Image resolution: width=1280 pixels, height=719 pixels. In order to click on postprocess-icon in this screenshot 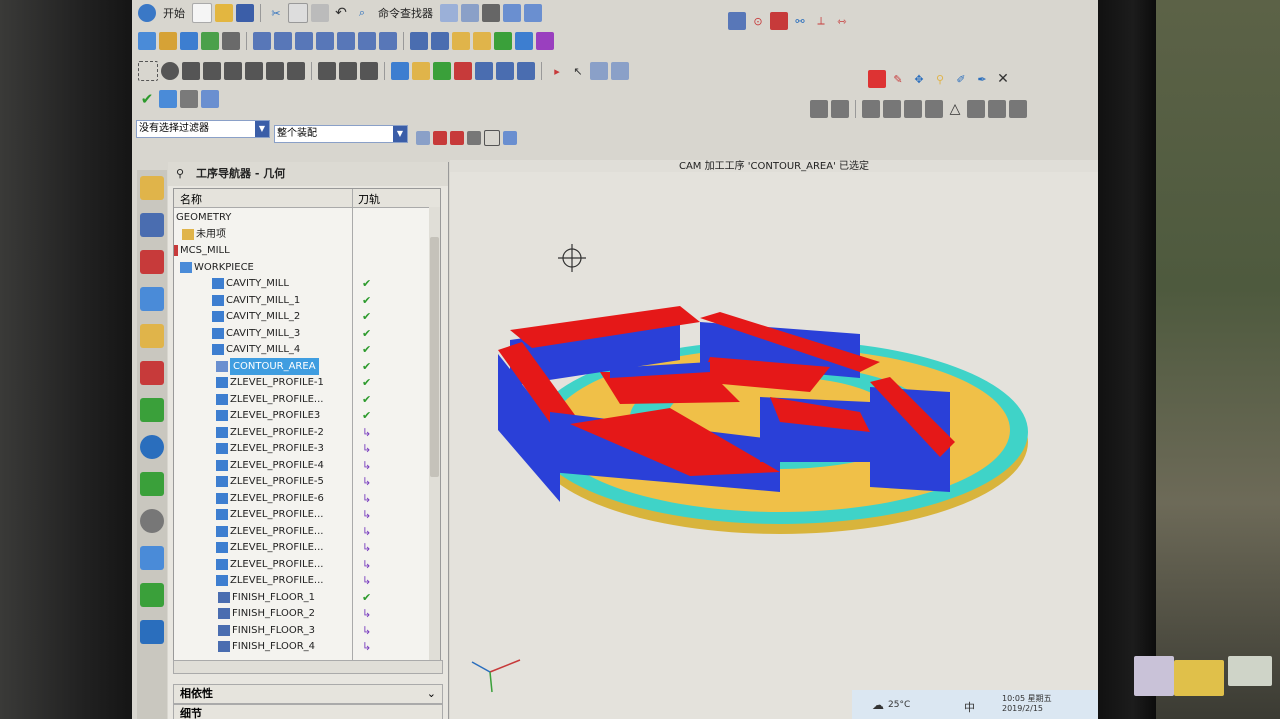, I will do `click(367, 41)`.